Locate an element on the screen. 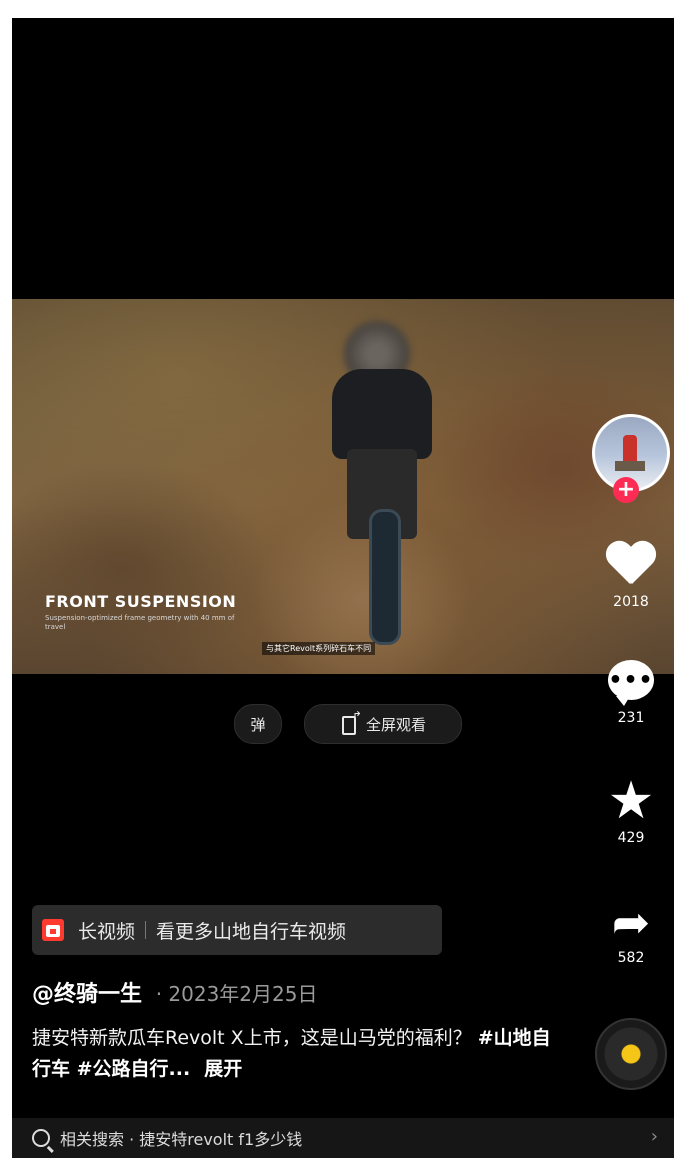  fullscreen-button: 全屏观看 is located at coordinates (383, 724).